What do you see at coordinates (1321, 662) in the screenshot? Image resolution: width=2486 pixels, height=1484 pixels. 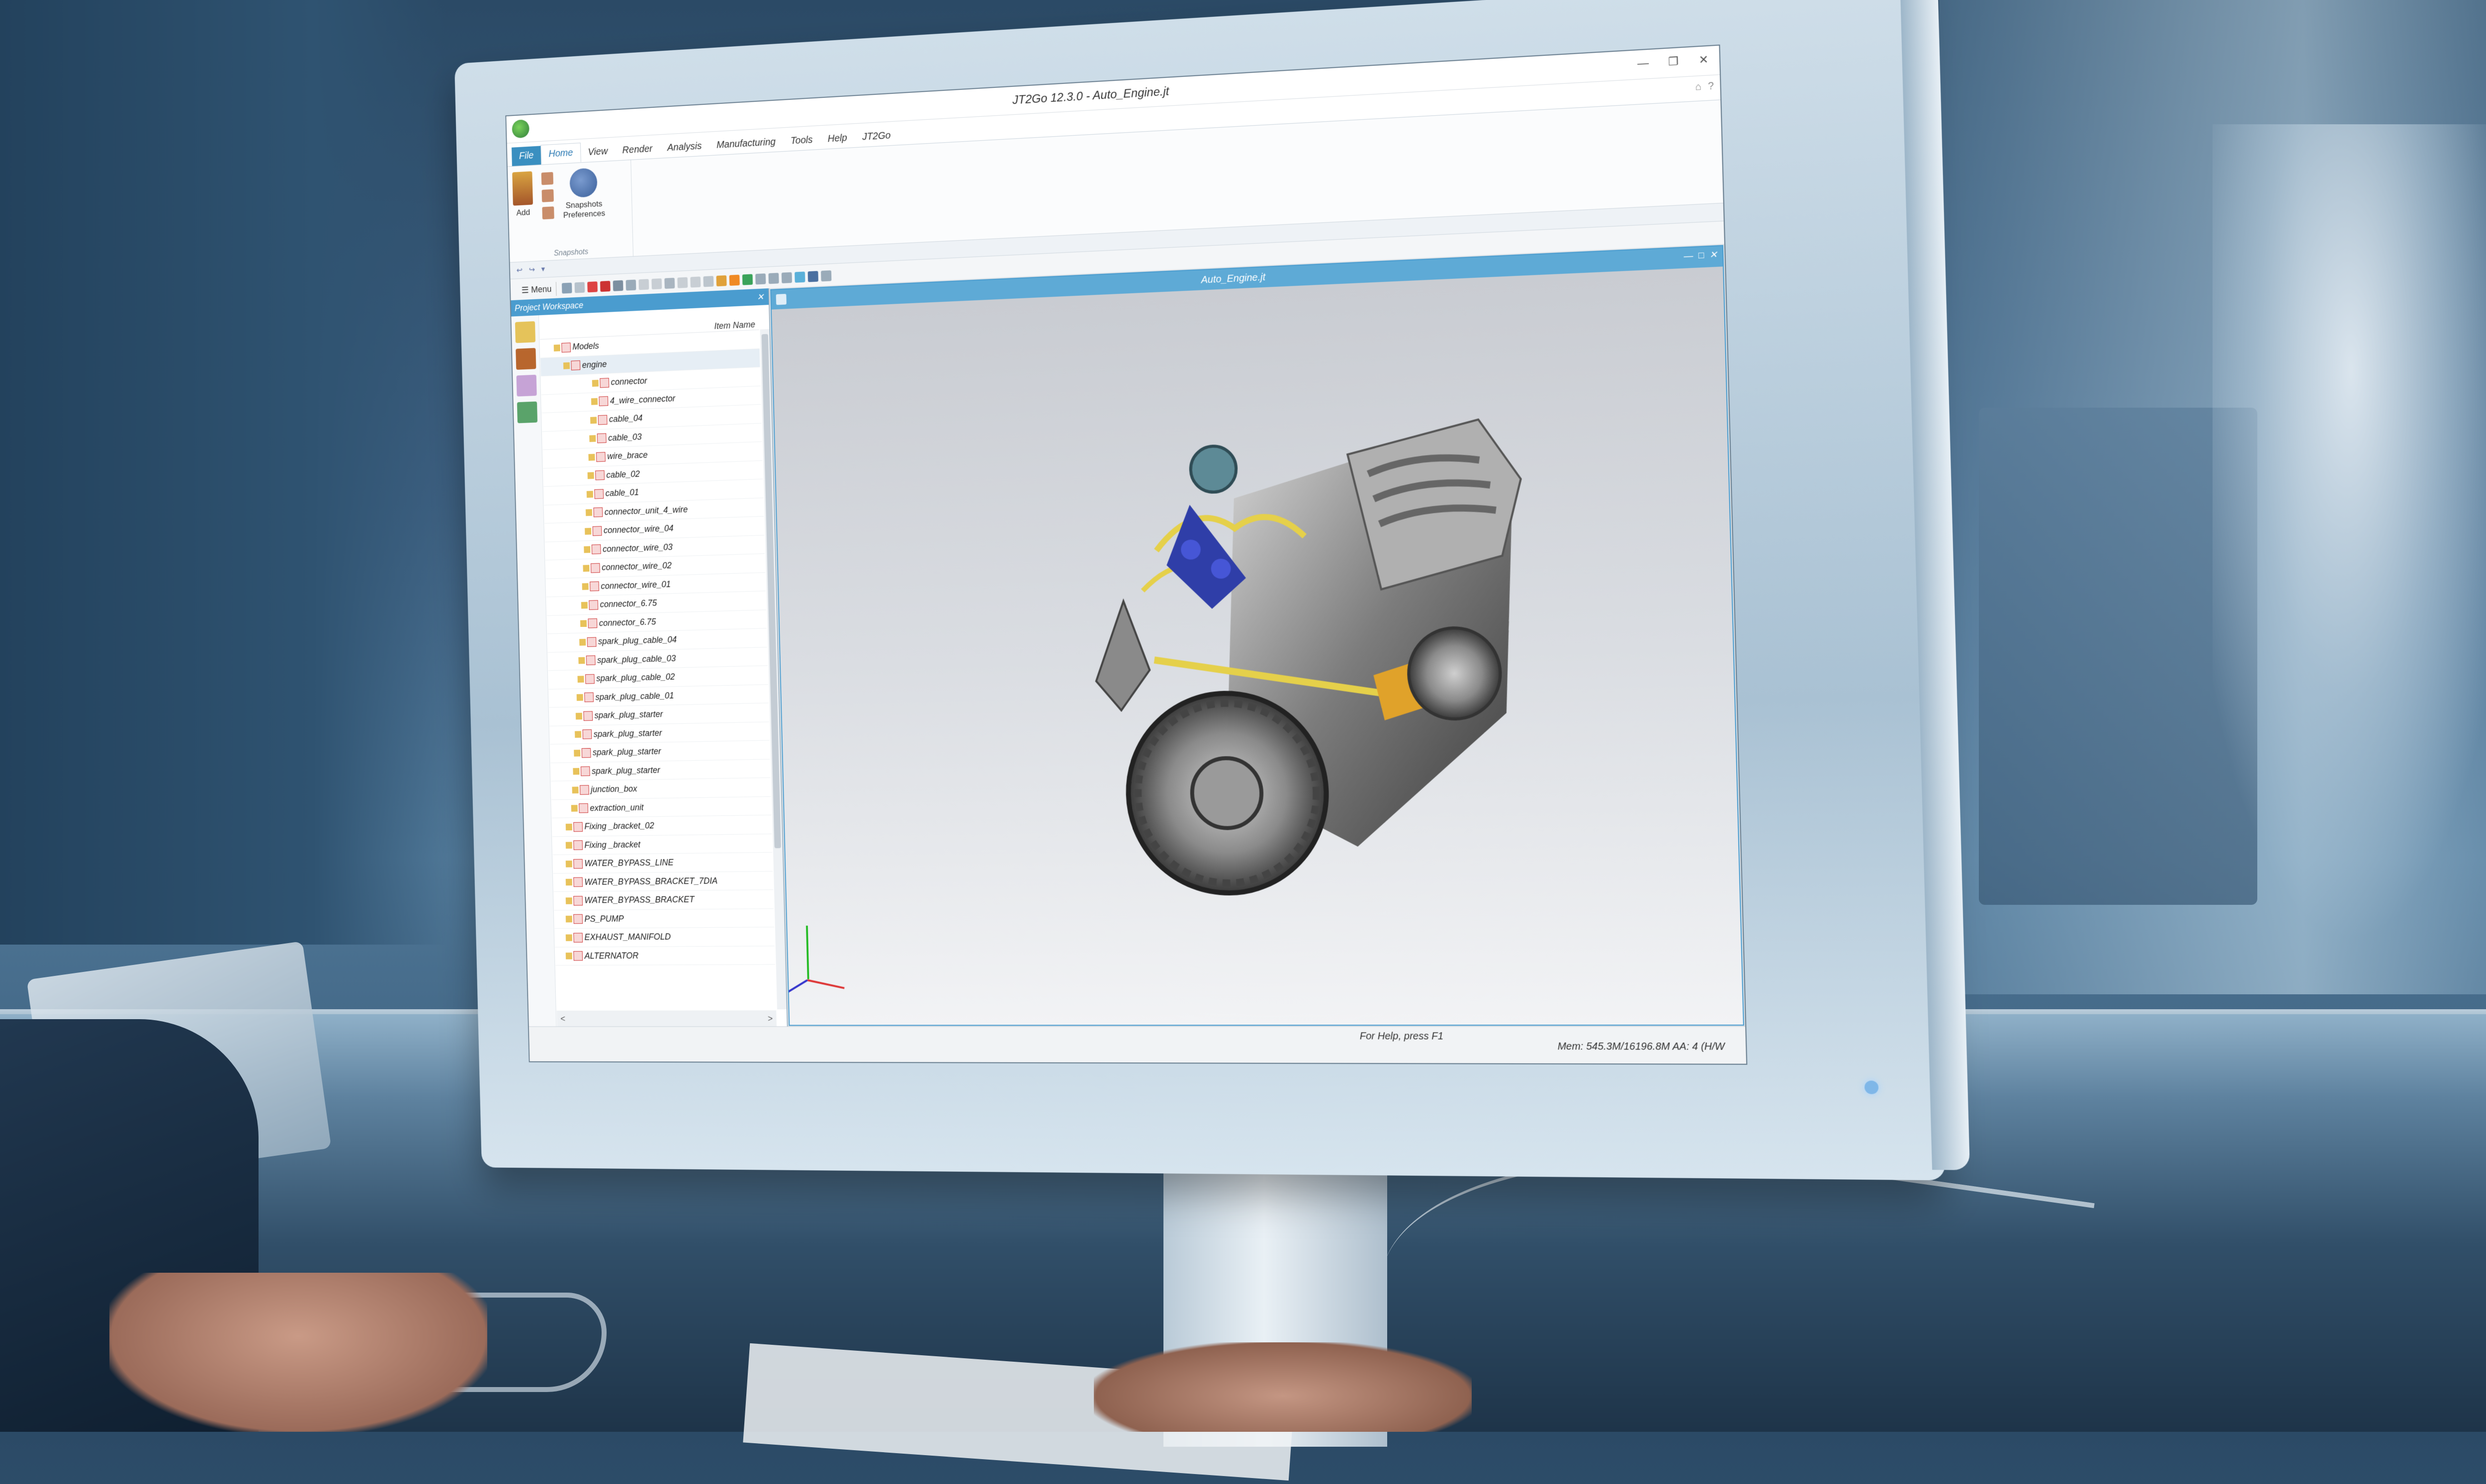 I see `engine-model` at bounding box center [1321, 662].